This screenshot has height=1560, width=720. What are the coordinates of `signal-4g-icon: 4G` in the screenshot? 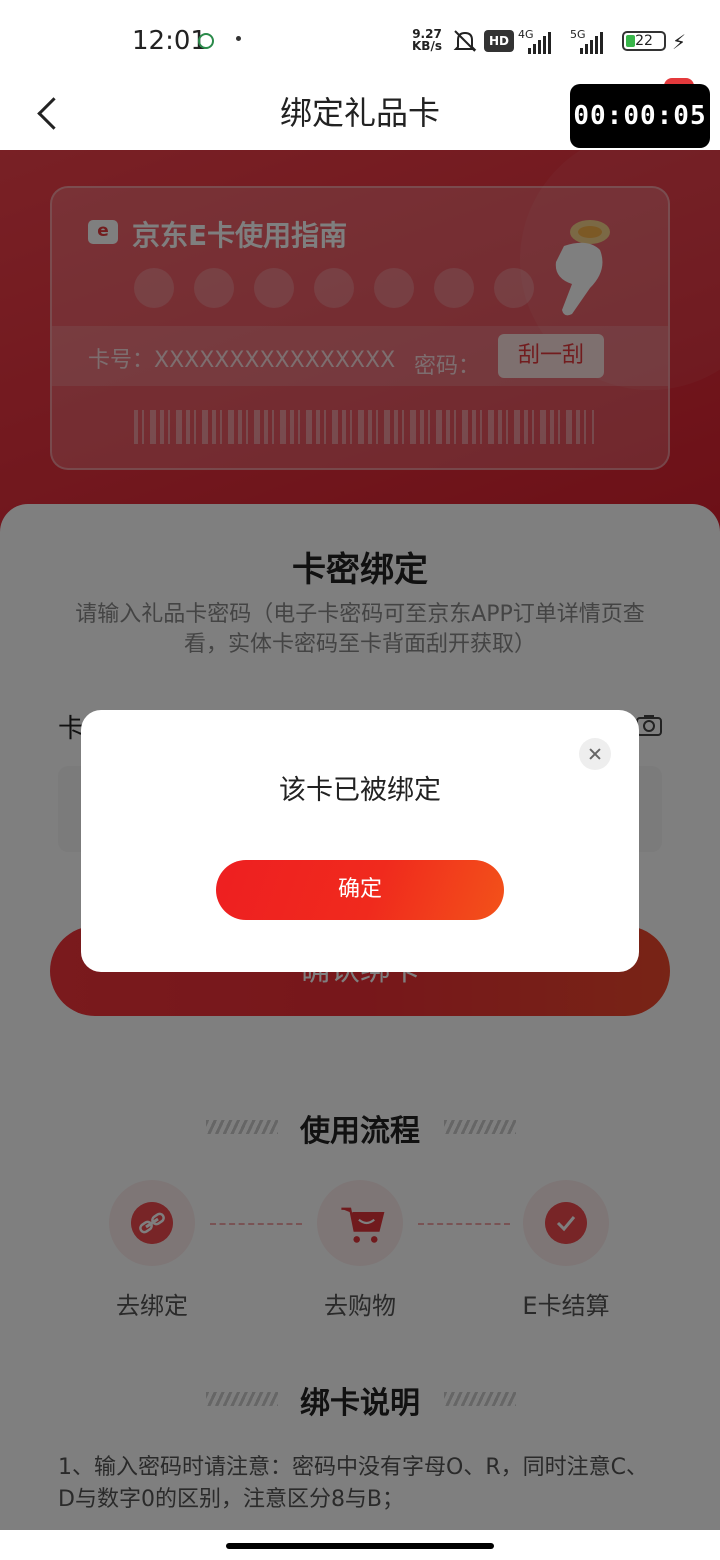 It's located at (538, 41).